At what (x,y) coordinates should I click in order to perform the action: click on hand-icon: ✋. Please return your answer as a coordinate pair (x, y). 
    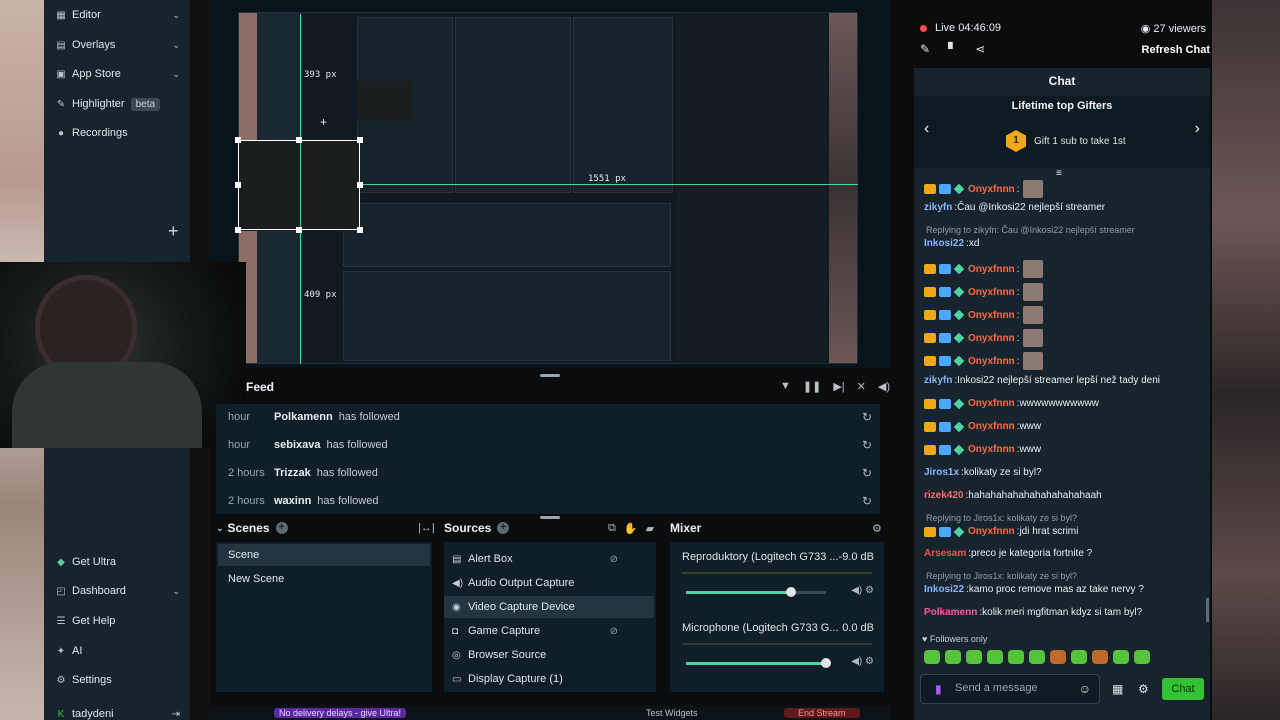
    Looking at the image, I should click on (631, 528).